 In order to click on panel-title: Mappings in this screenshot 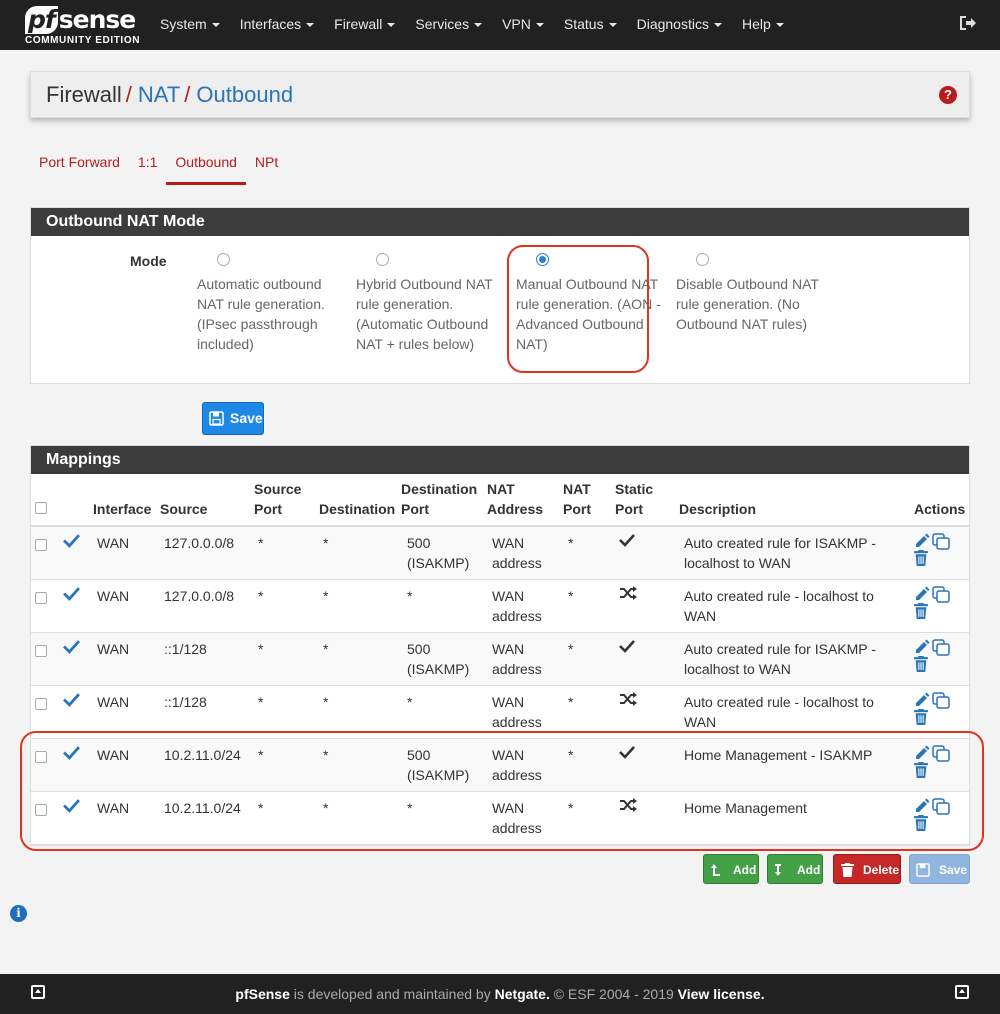, I will do `click(500, 460)`.